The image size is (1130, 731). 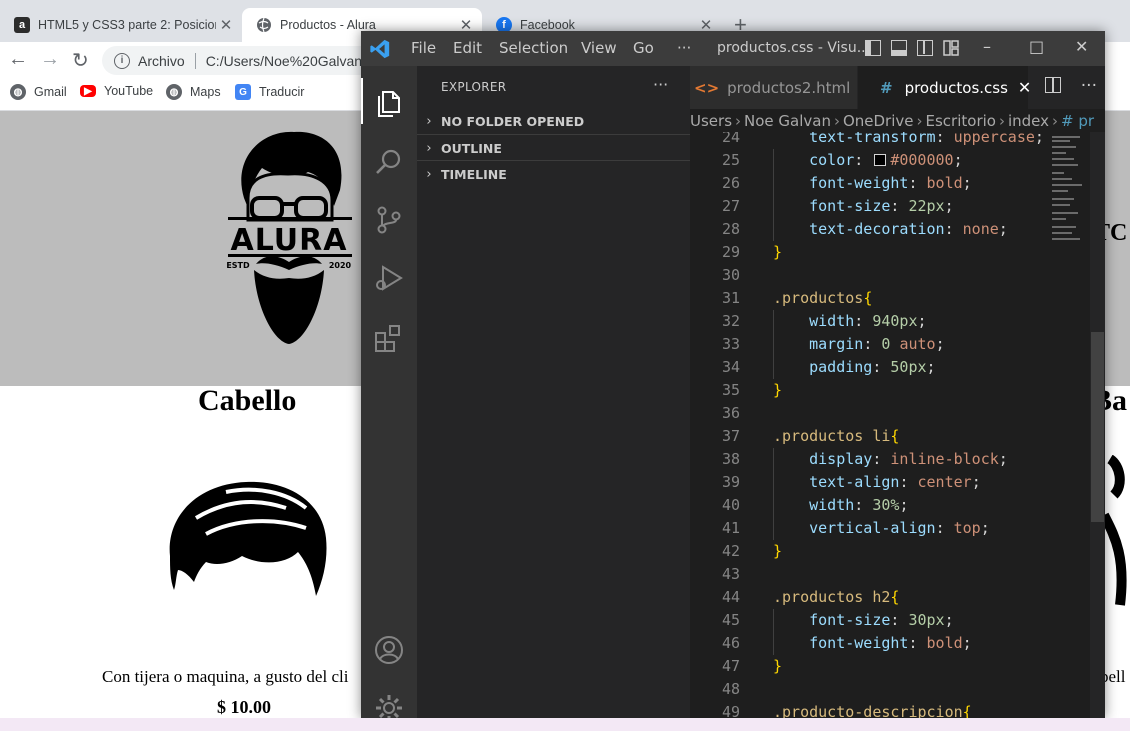 I want to click on code-line: 34 padding: 50px;, so click(x=869, y=367).